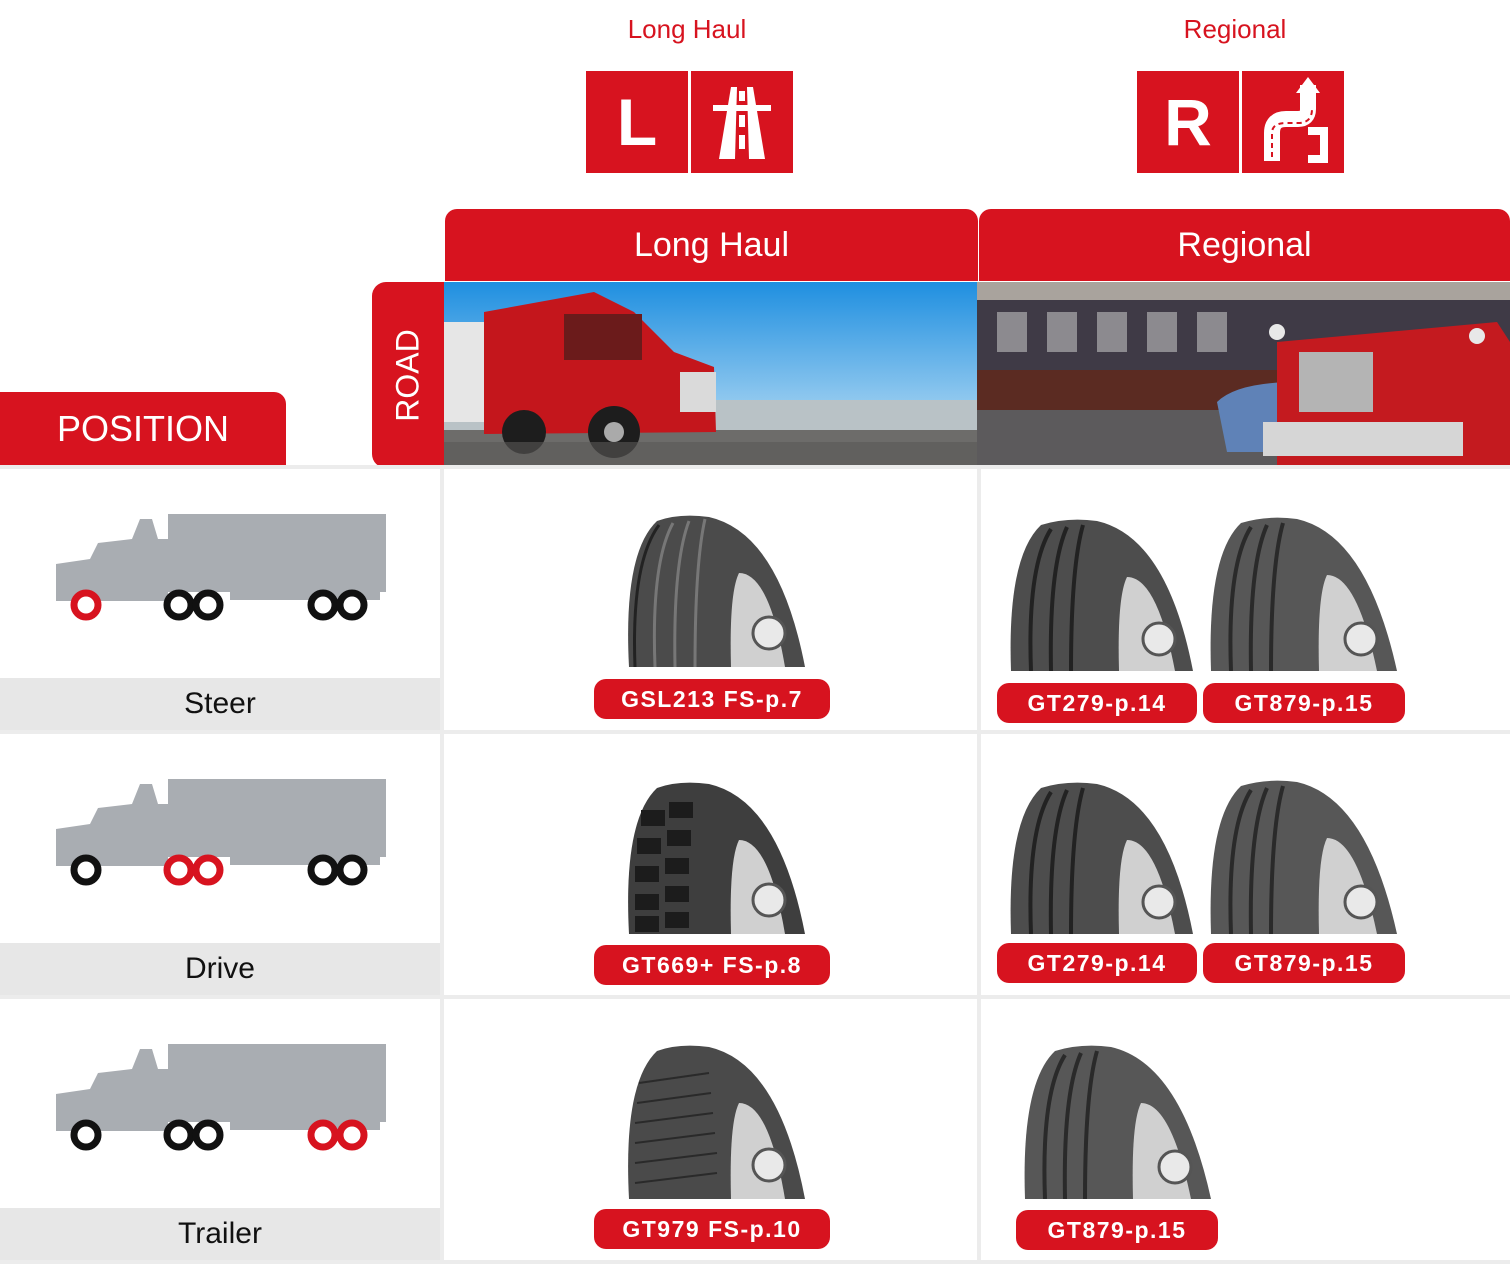 This screenshot has width=1510, height=1264. I want to click on position-label-drive: Drive, so click(220, 969).